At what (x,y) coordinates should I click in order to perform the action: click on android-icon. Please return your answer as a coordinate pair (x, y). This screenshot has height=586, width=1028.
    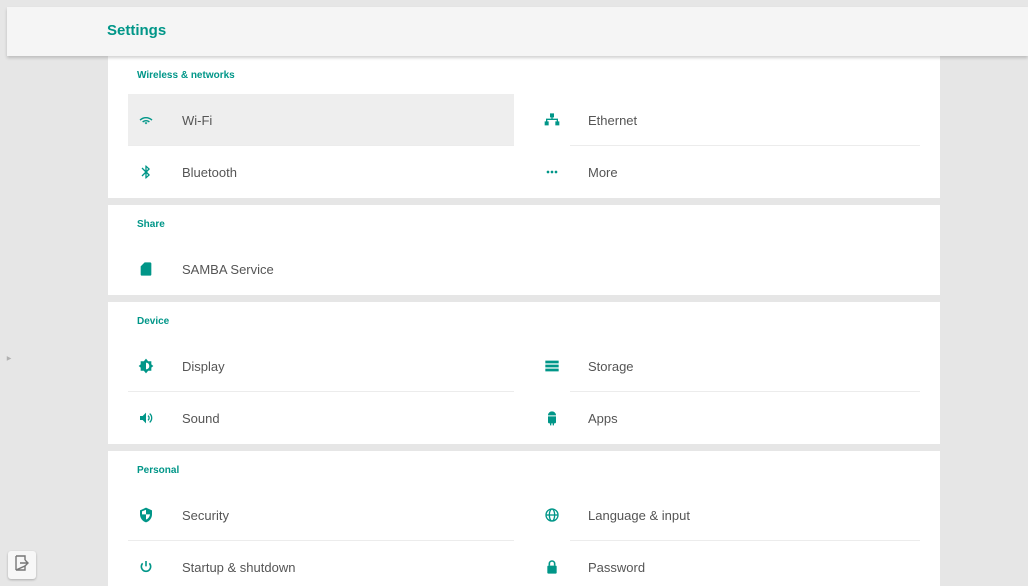
    Looking at the image, I should click on (552, 418).